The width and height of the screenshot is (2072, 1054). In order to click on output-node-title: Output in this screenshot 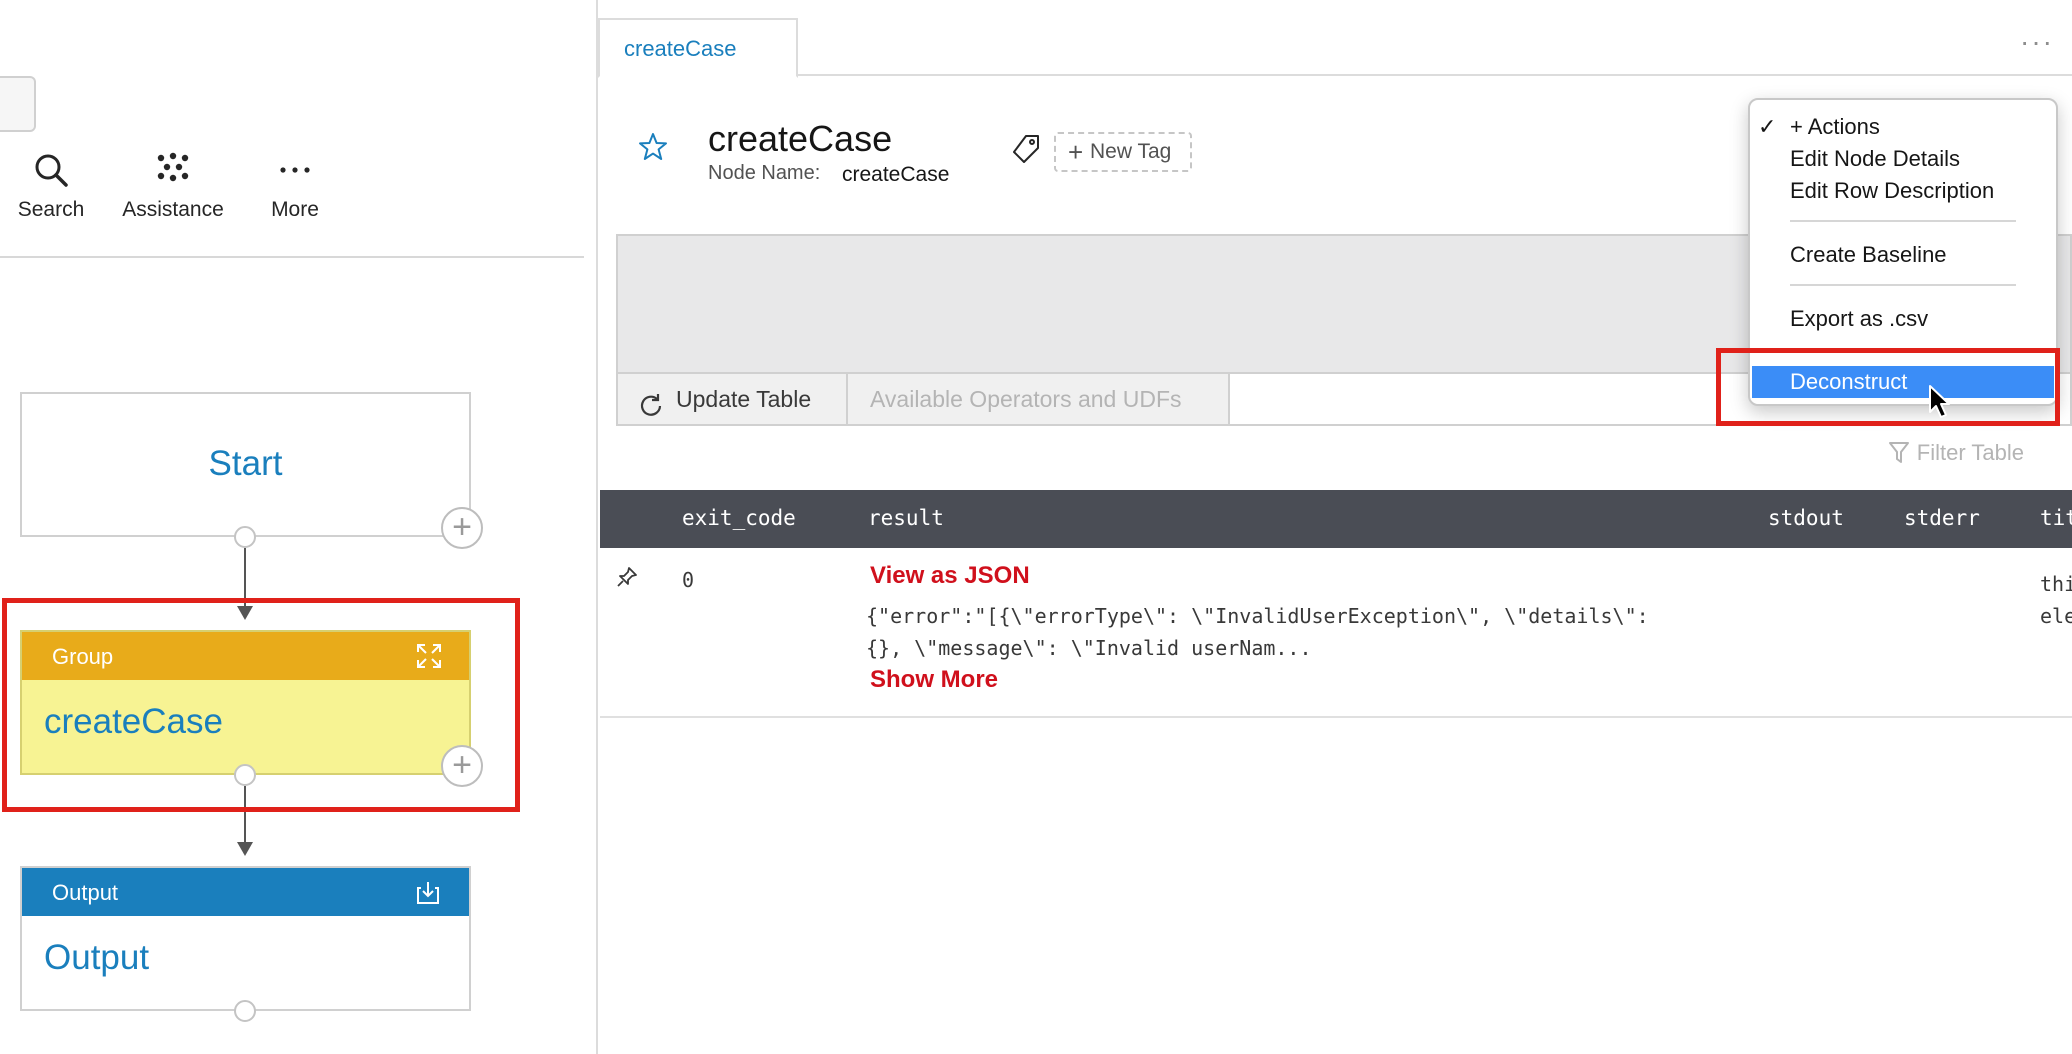, I will do `click(97, 957)`.